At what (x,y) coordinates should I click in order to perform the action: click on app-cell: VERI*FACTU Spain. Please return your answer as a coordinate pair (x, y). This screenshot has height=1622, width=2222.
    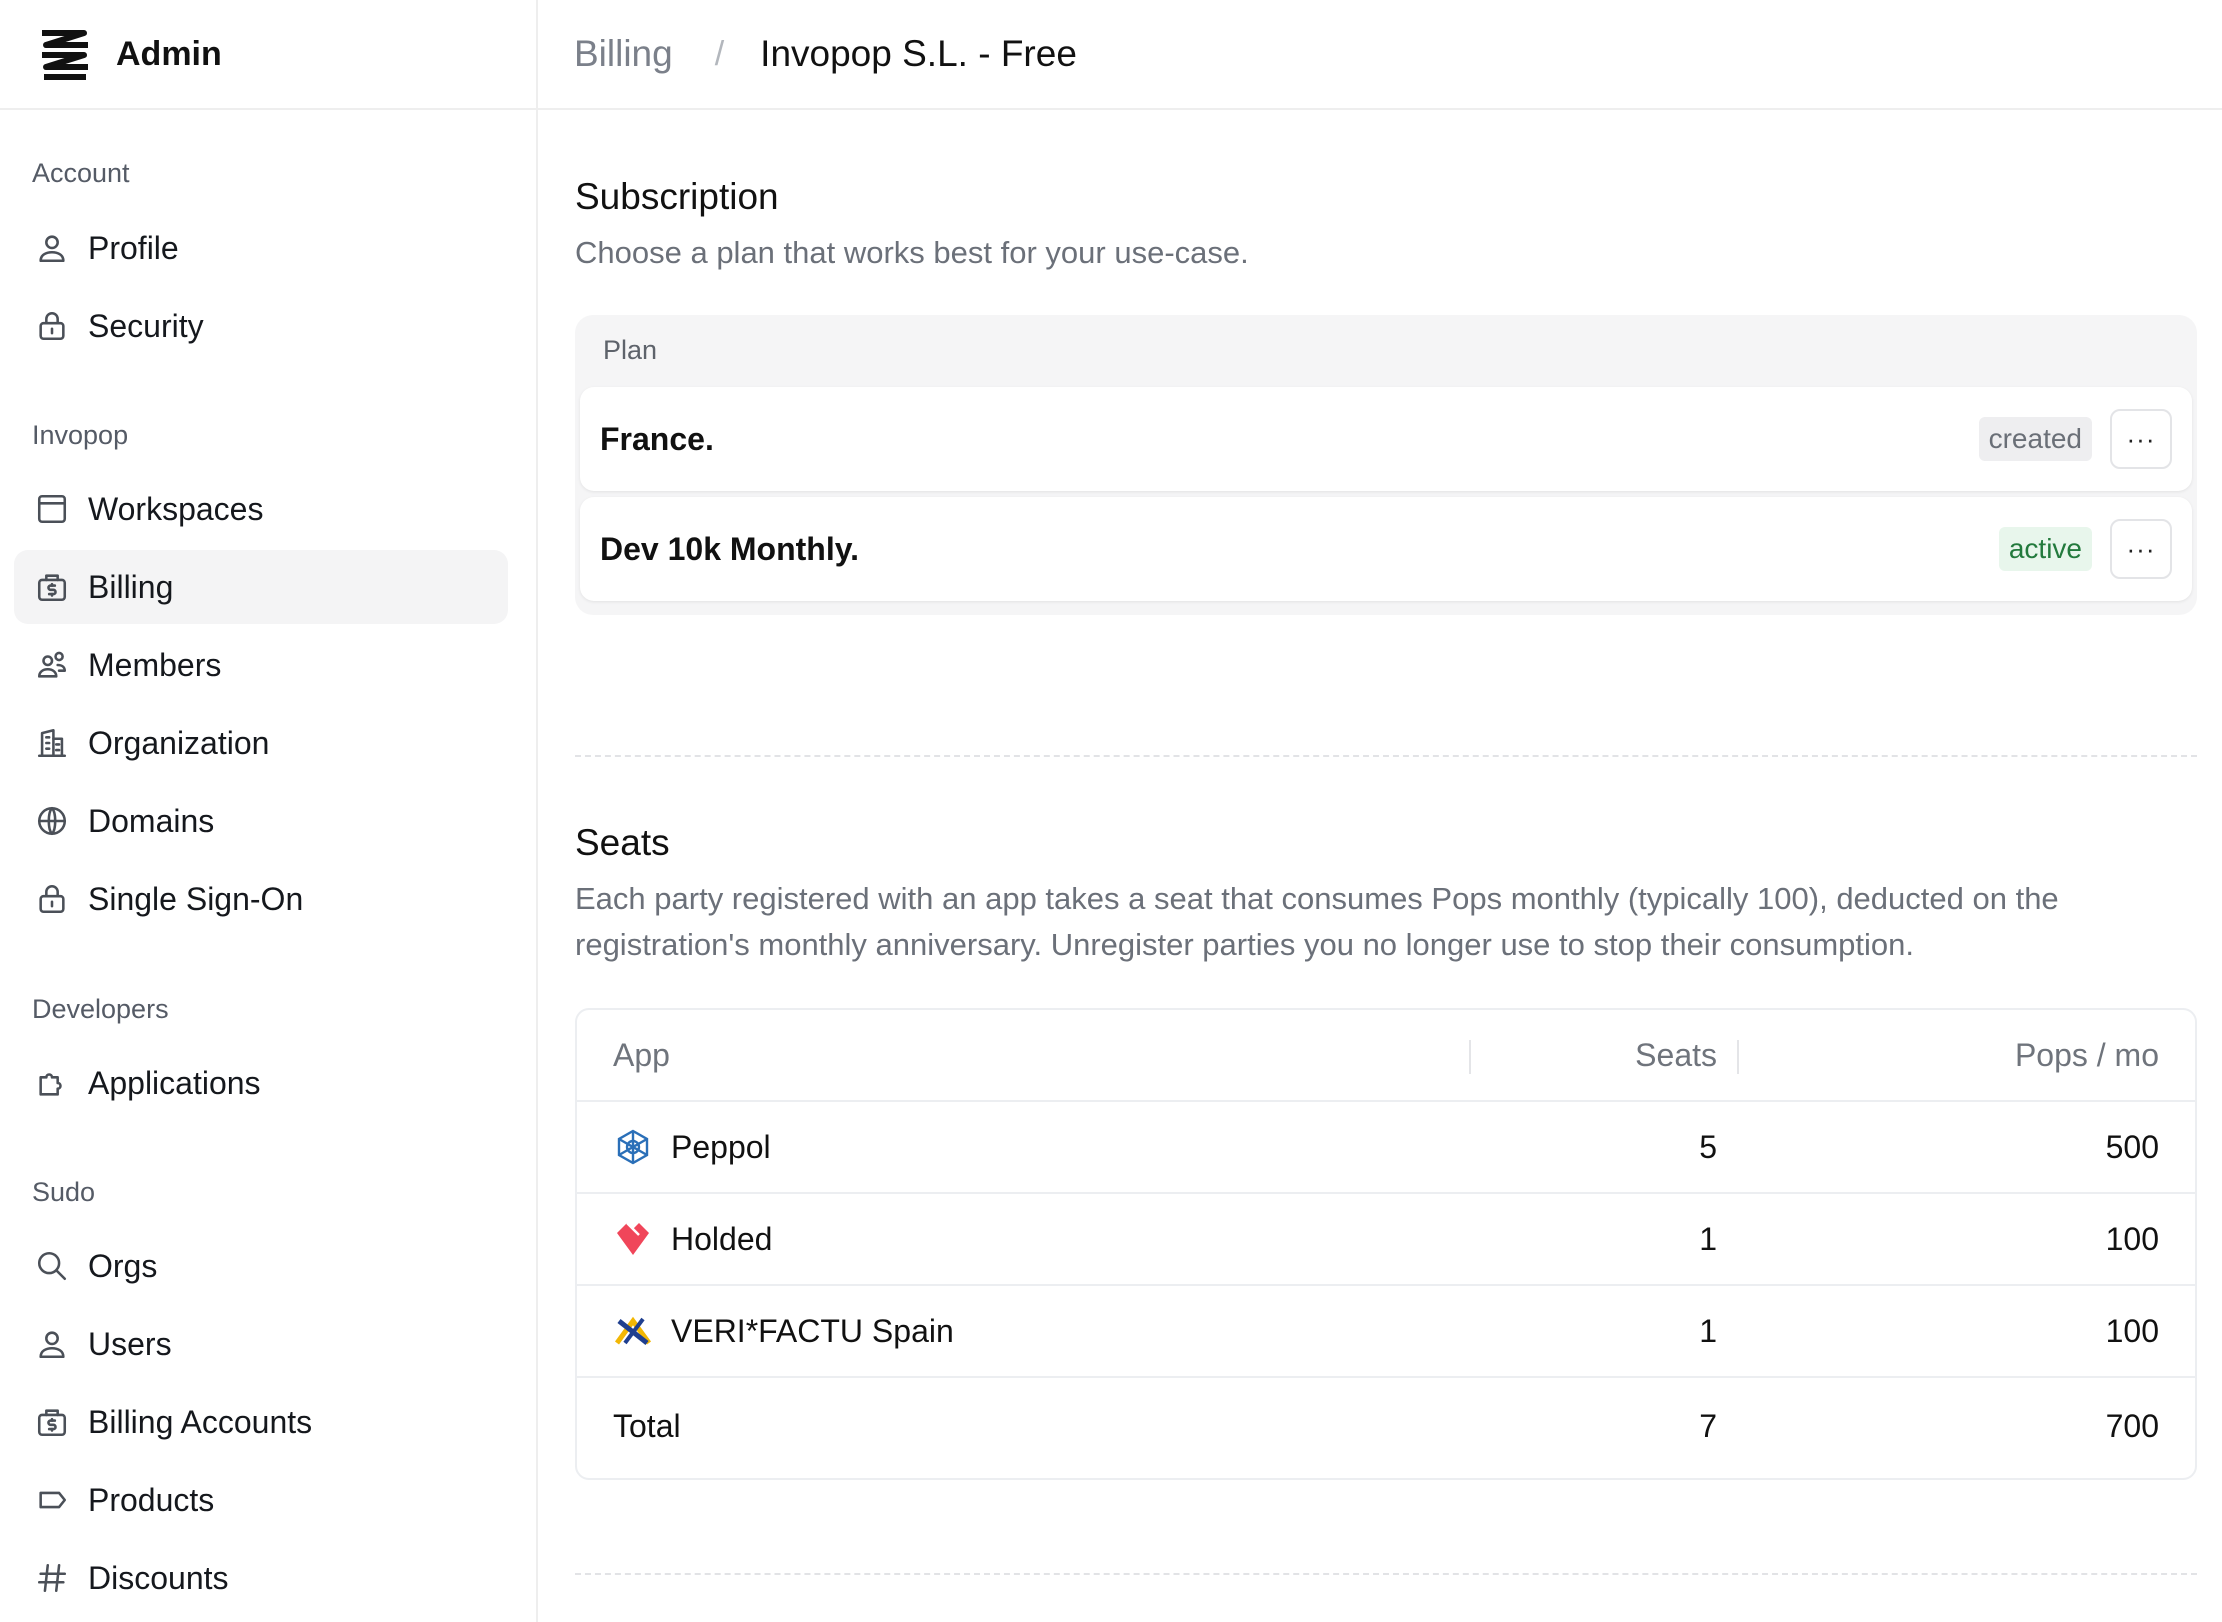
    Looking at the image, I should click on (783, 1331).